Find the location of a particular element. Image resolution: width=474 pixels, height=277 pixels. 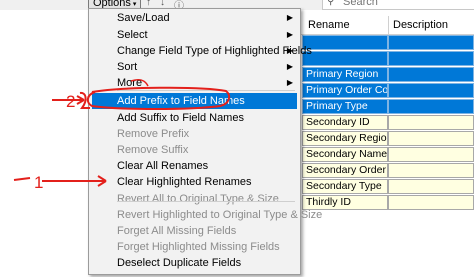

annotation-arrow is located at coordinates (139, 82).